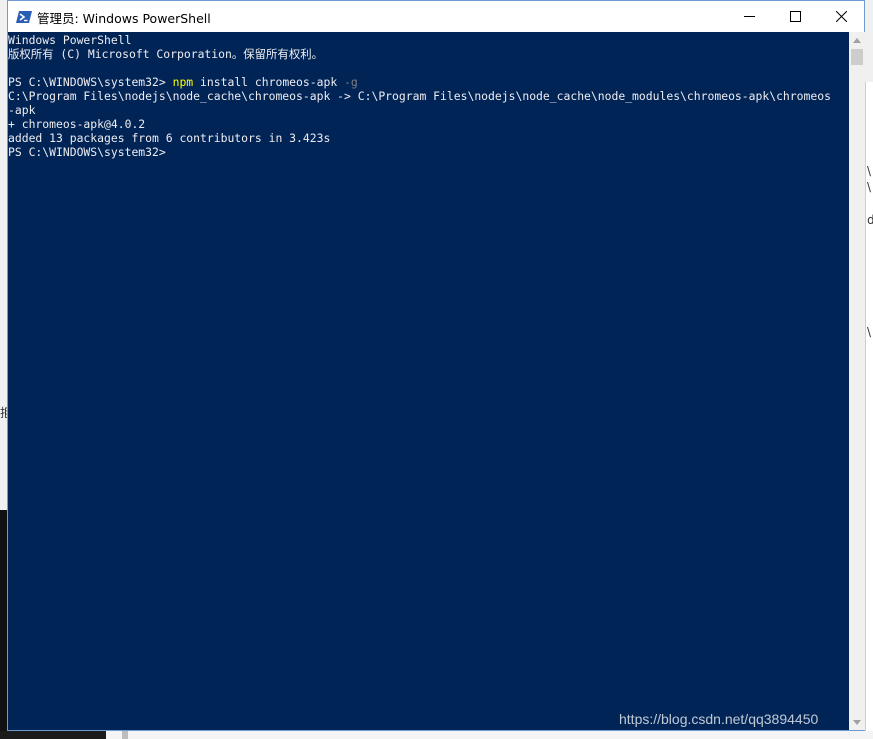  I want to click on console-segment: Windows PowerShell, so click(70, 40).